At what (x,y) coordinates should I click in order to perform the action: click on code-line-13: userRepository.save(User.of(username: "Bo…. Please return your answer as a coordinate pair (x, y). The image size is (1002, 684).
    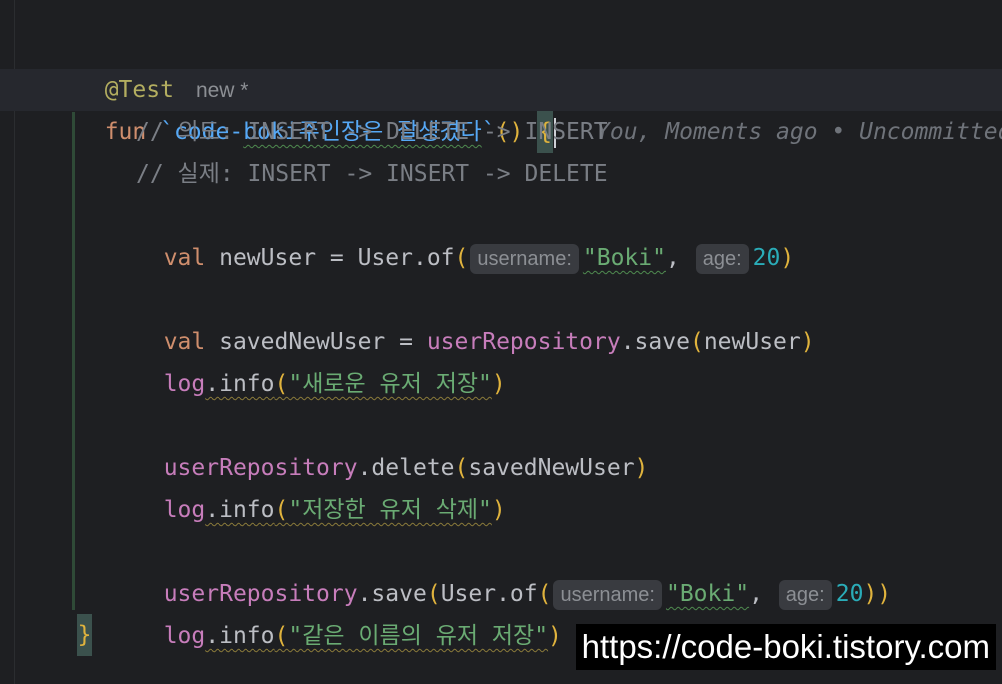
    Looking at the image, I should click on (513, 570).